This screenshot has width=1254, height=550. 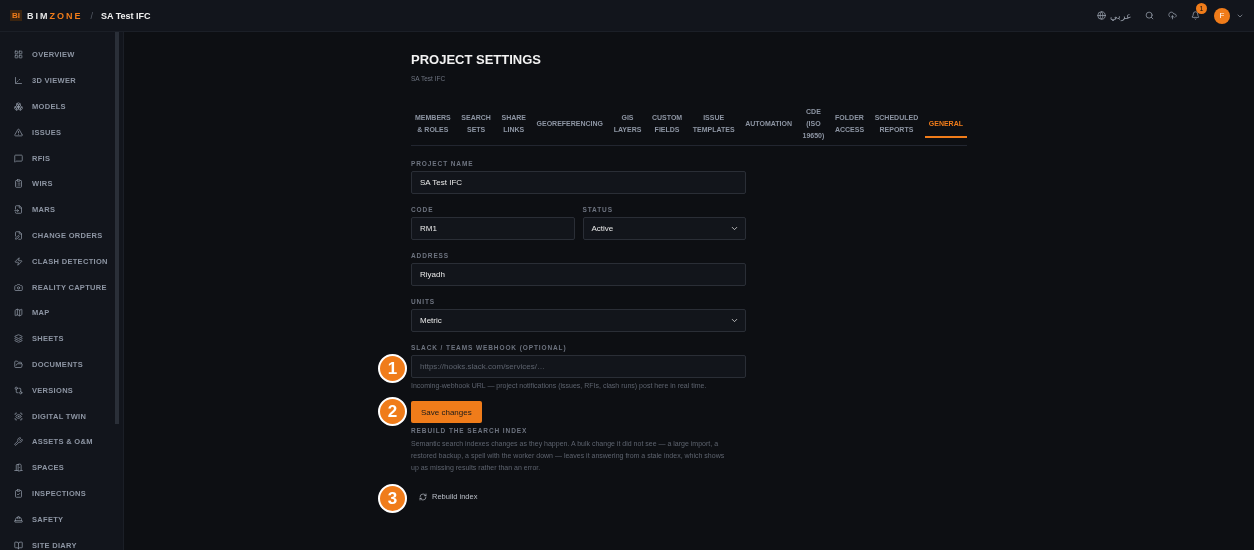 I want to click on cloud-icon, so click(x=1172, y=15).